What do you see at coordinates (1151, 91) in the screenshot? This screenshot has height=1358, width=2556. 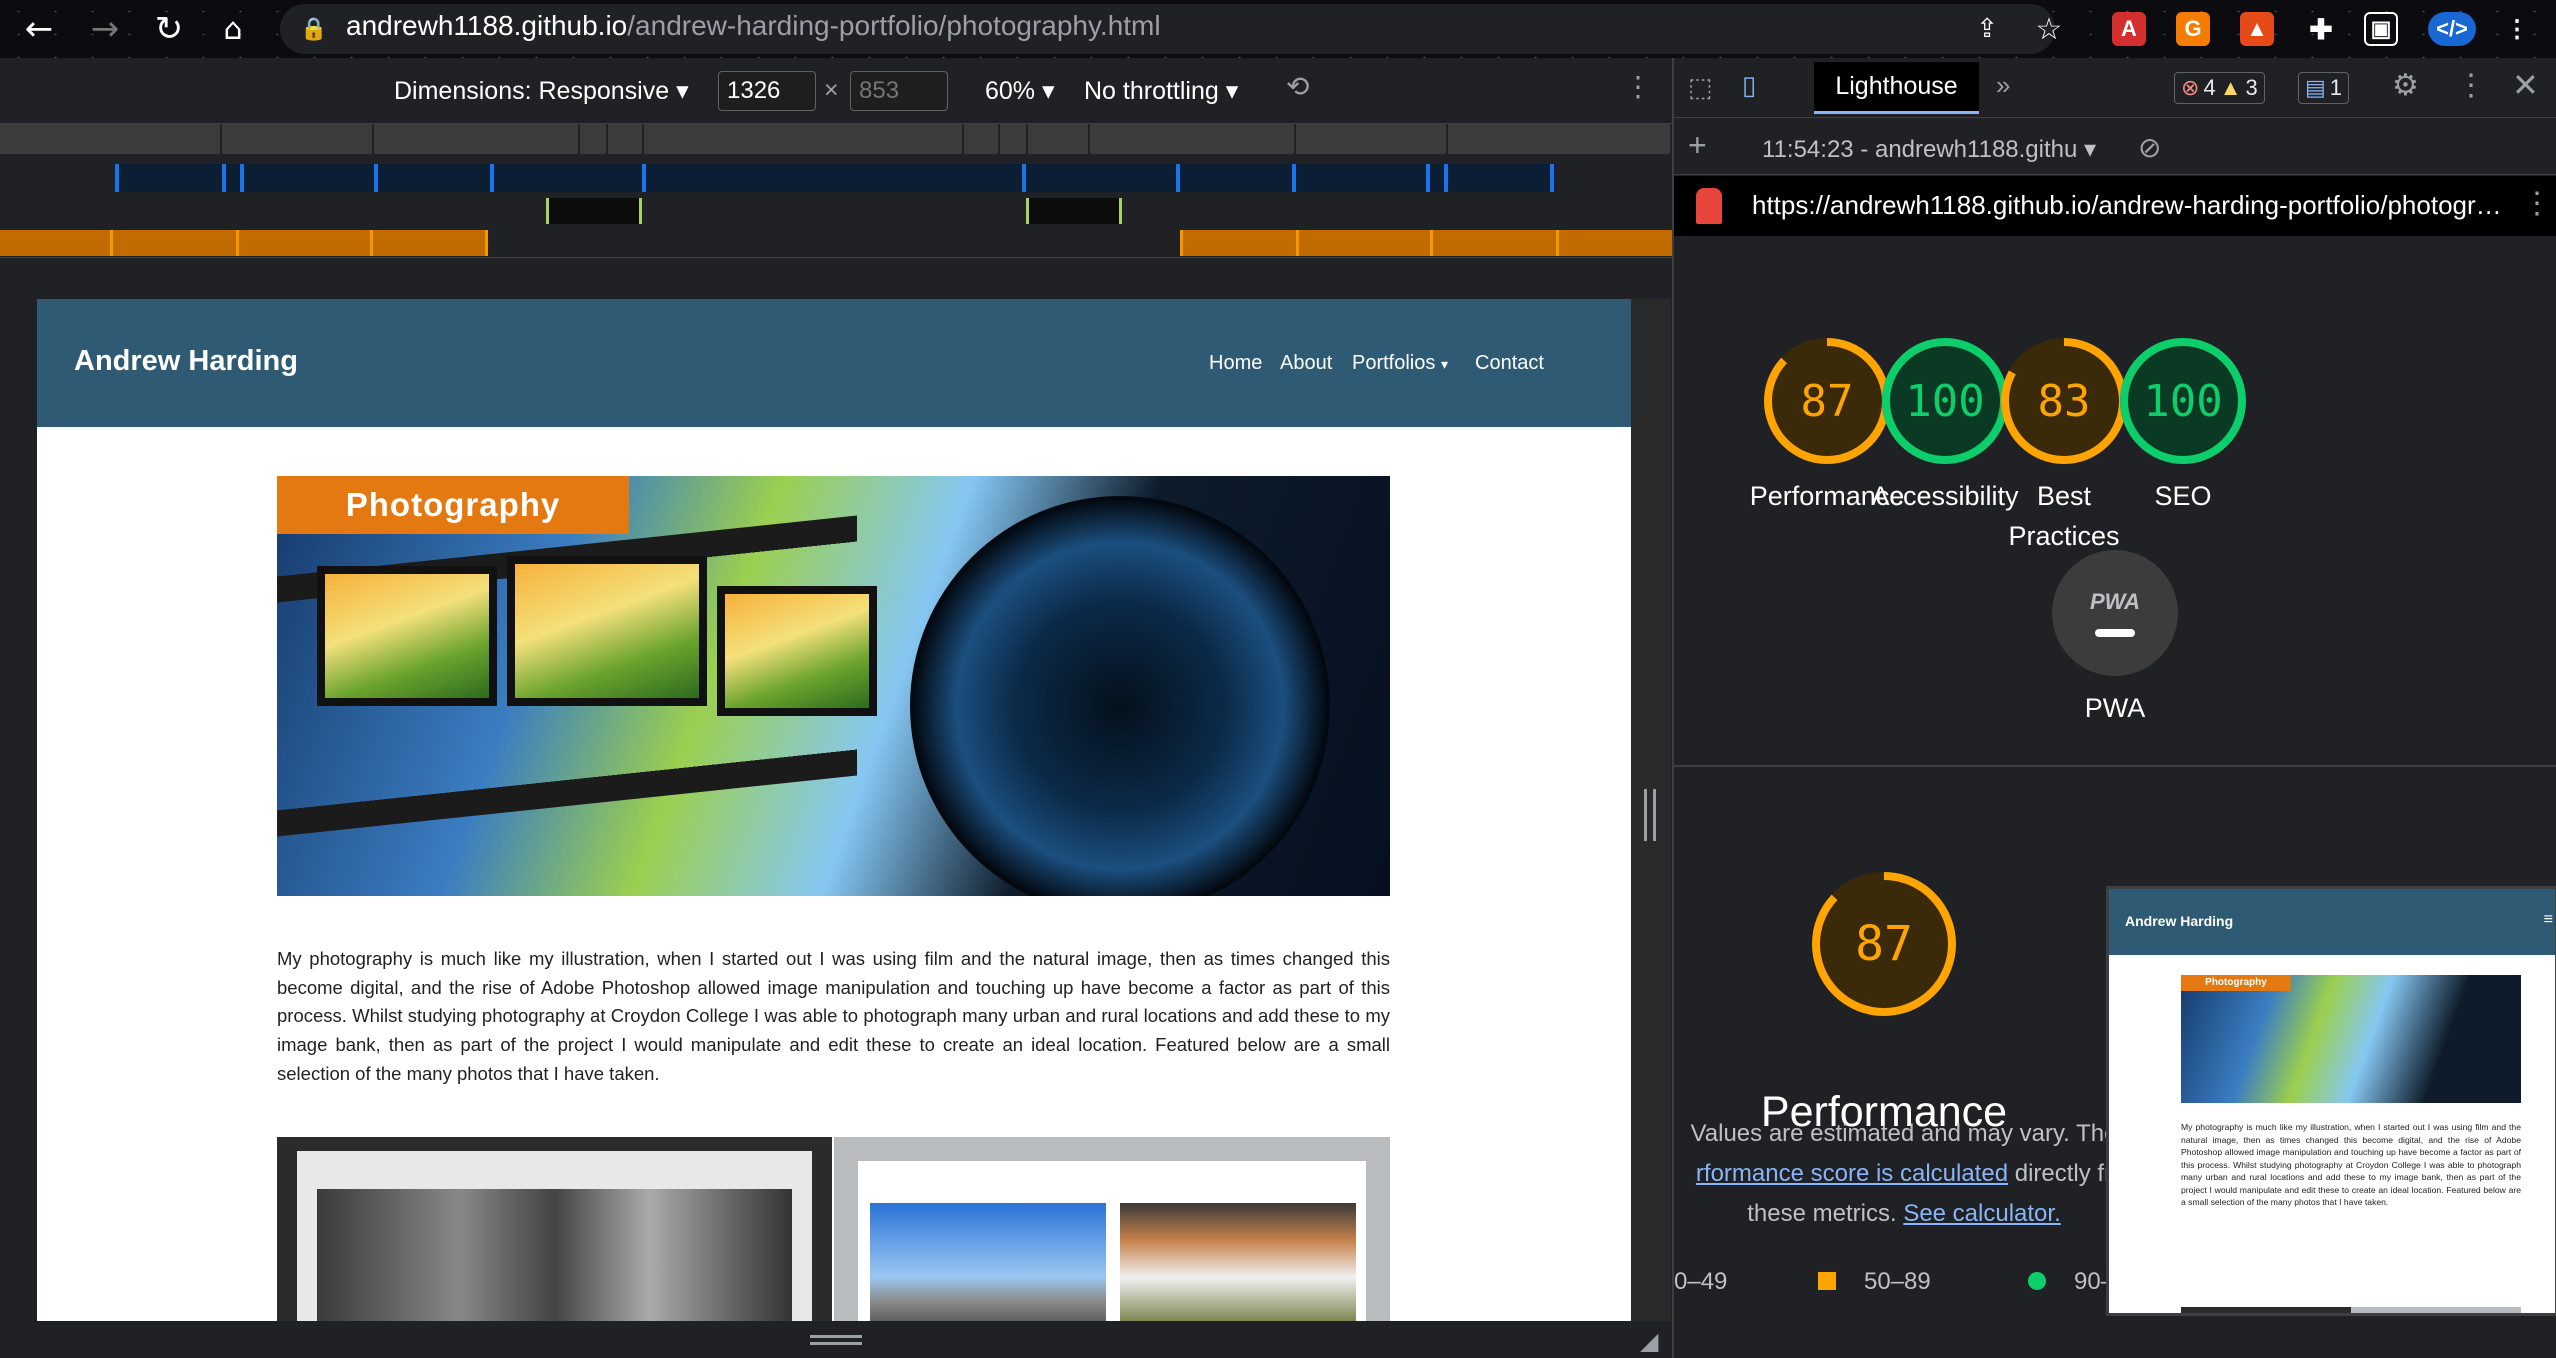 I see `throttling-label: No throttling` at bounding box center [1151, 91].